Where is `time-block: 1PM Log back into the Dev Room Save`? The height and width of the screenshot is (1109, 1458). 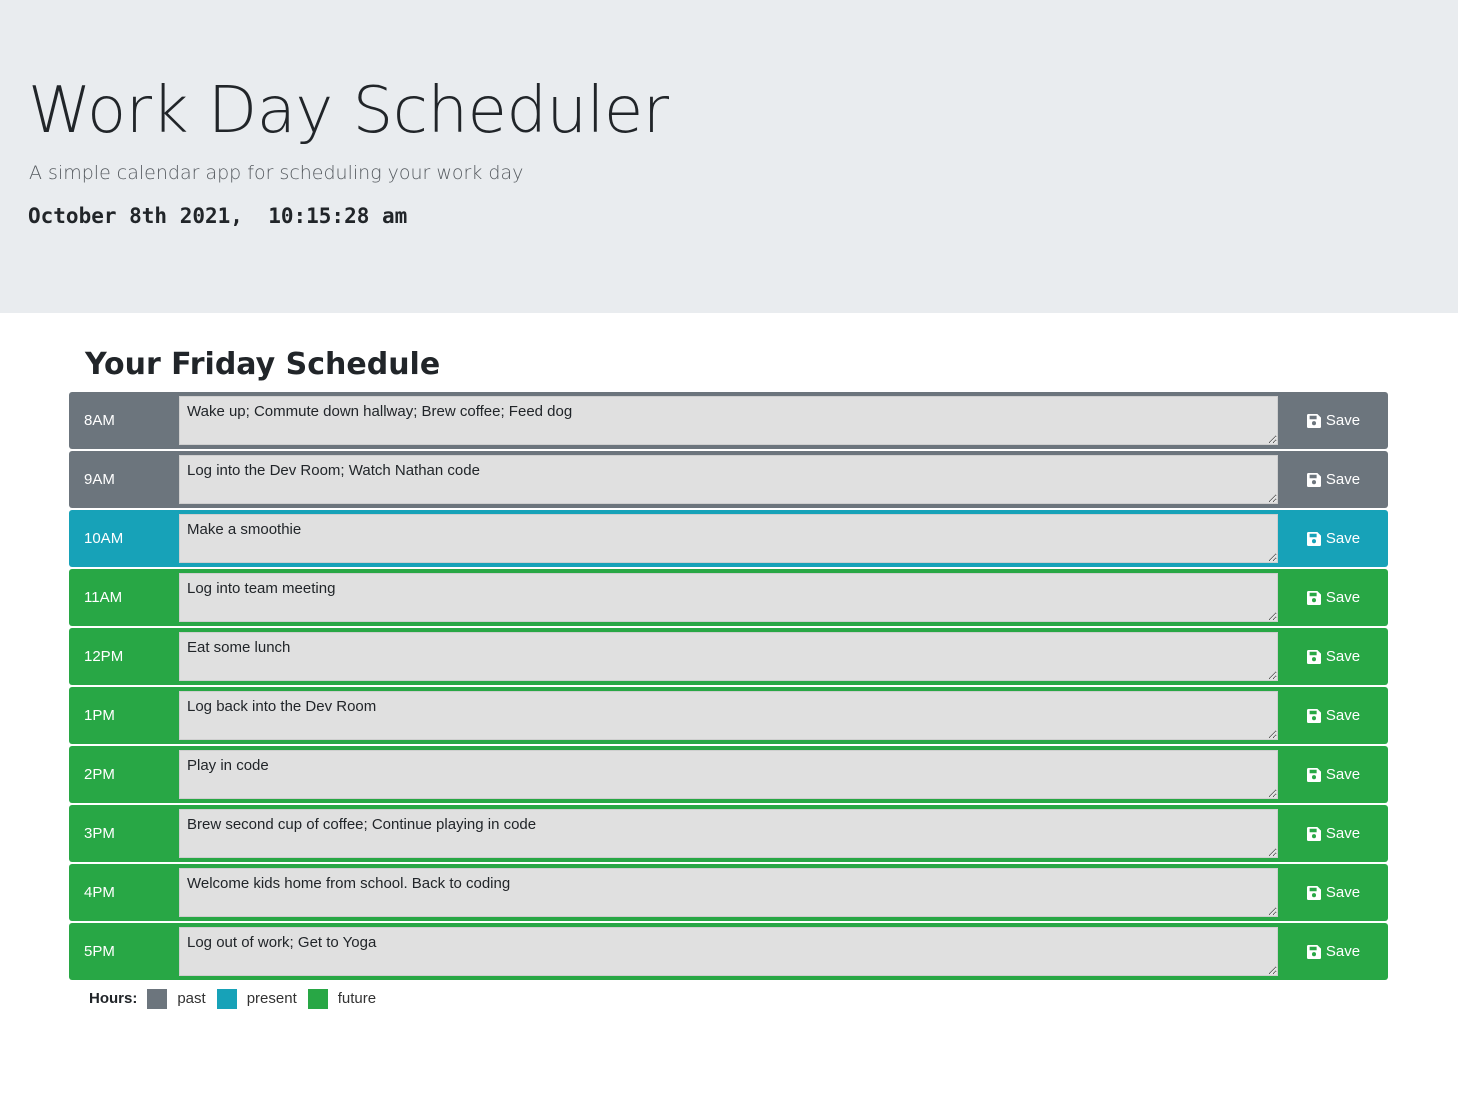 time-block: 1PM Log back into the Dev Room Save is located at coordinates (728, 715).